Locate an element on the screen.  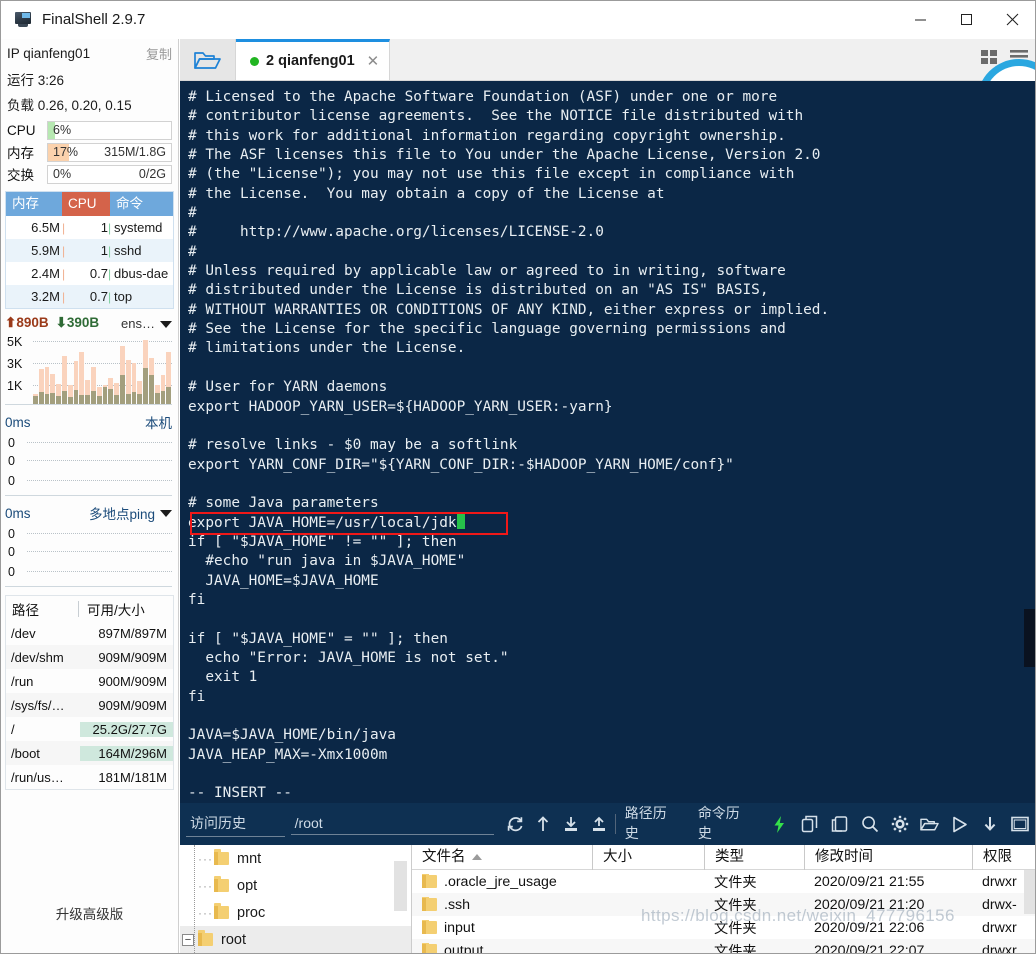
column-header-size: 大小 is located at coordinates (648, 857).